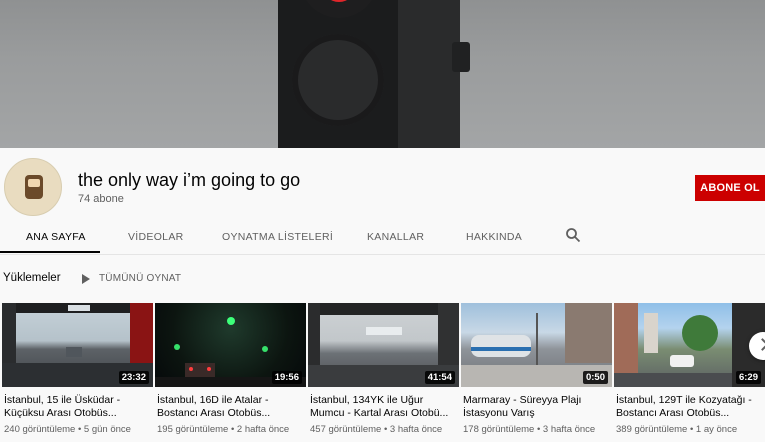 The image size is (765, 442). I want to click on subscriber-count: 74 abone, so click(101, 199).